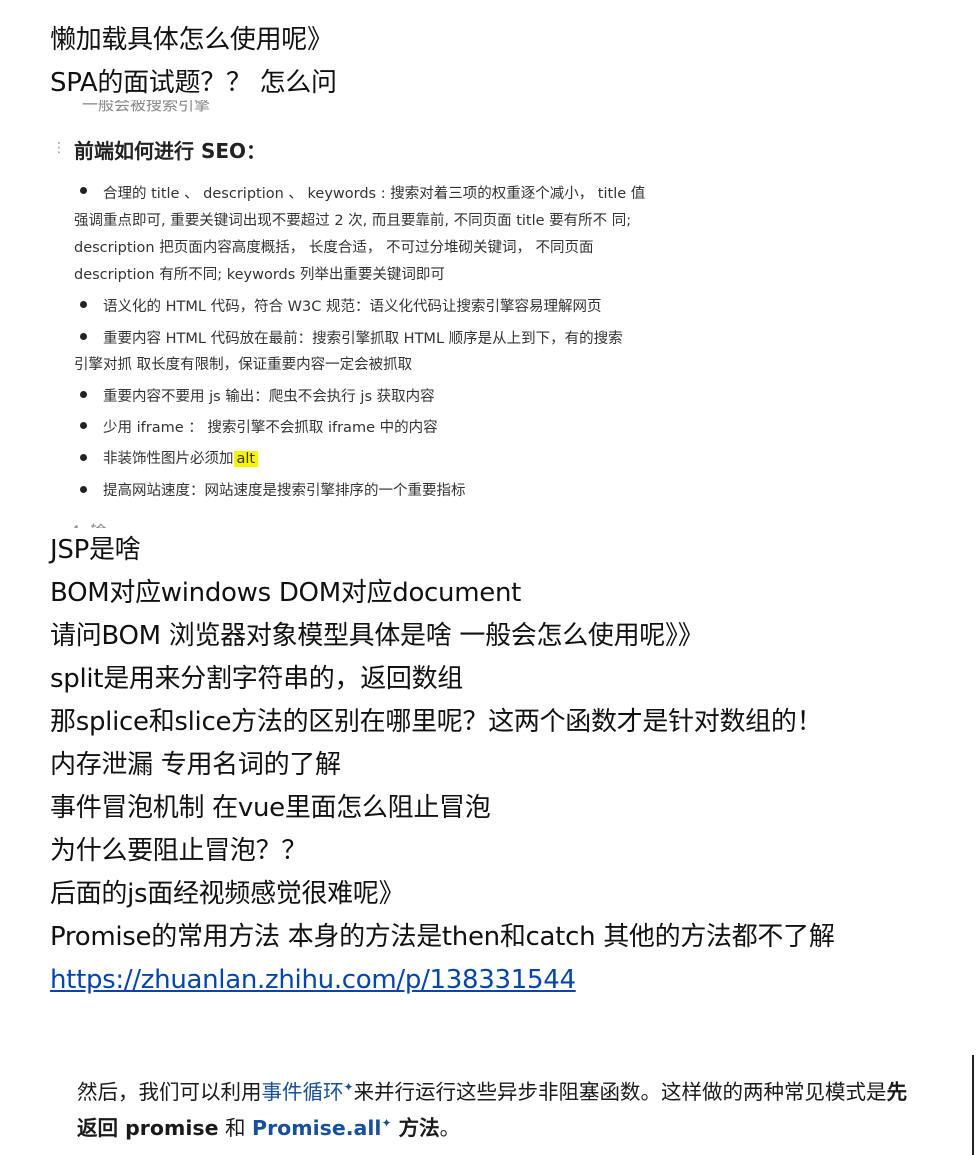 This screenshot has height=1155, width=977. I want to click on zhihu-link-line: https://zhuanlan.zhihu.com/p/138331544, so click(313, 980).